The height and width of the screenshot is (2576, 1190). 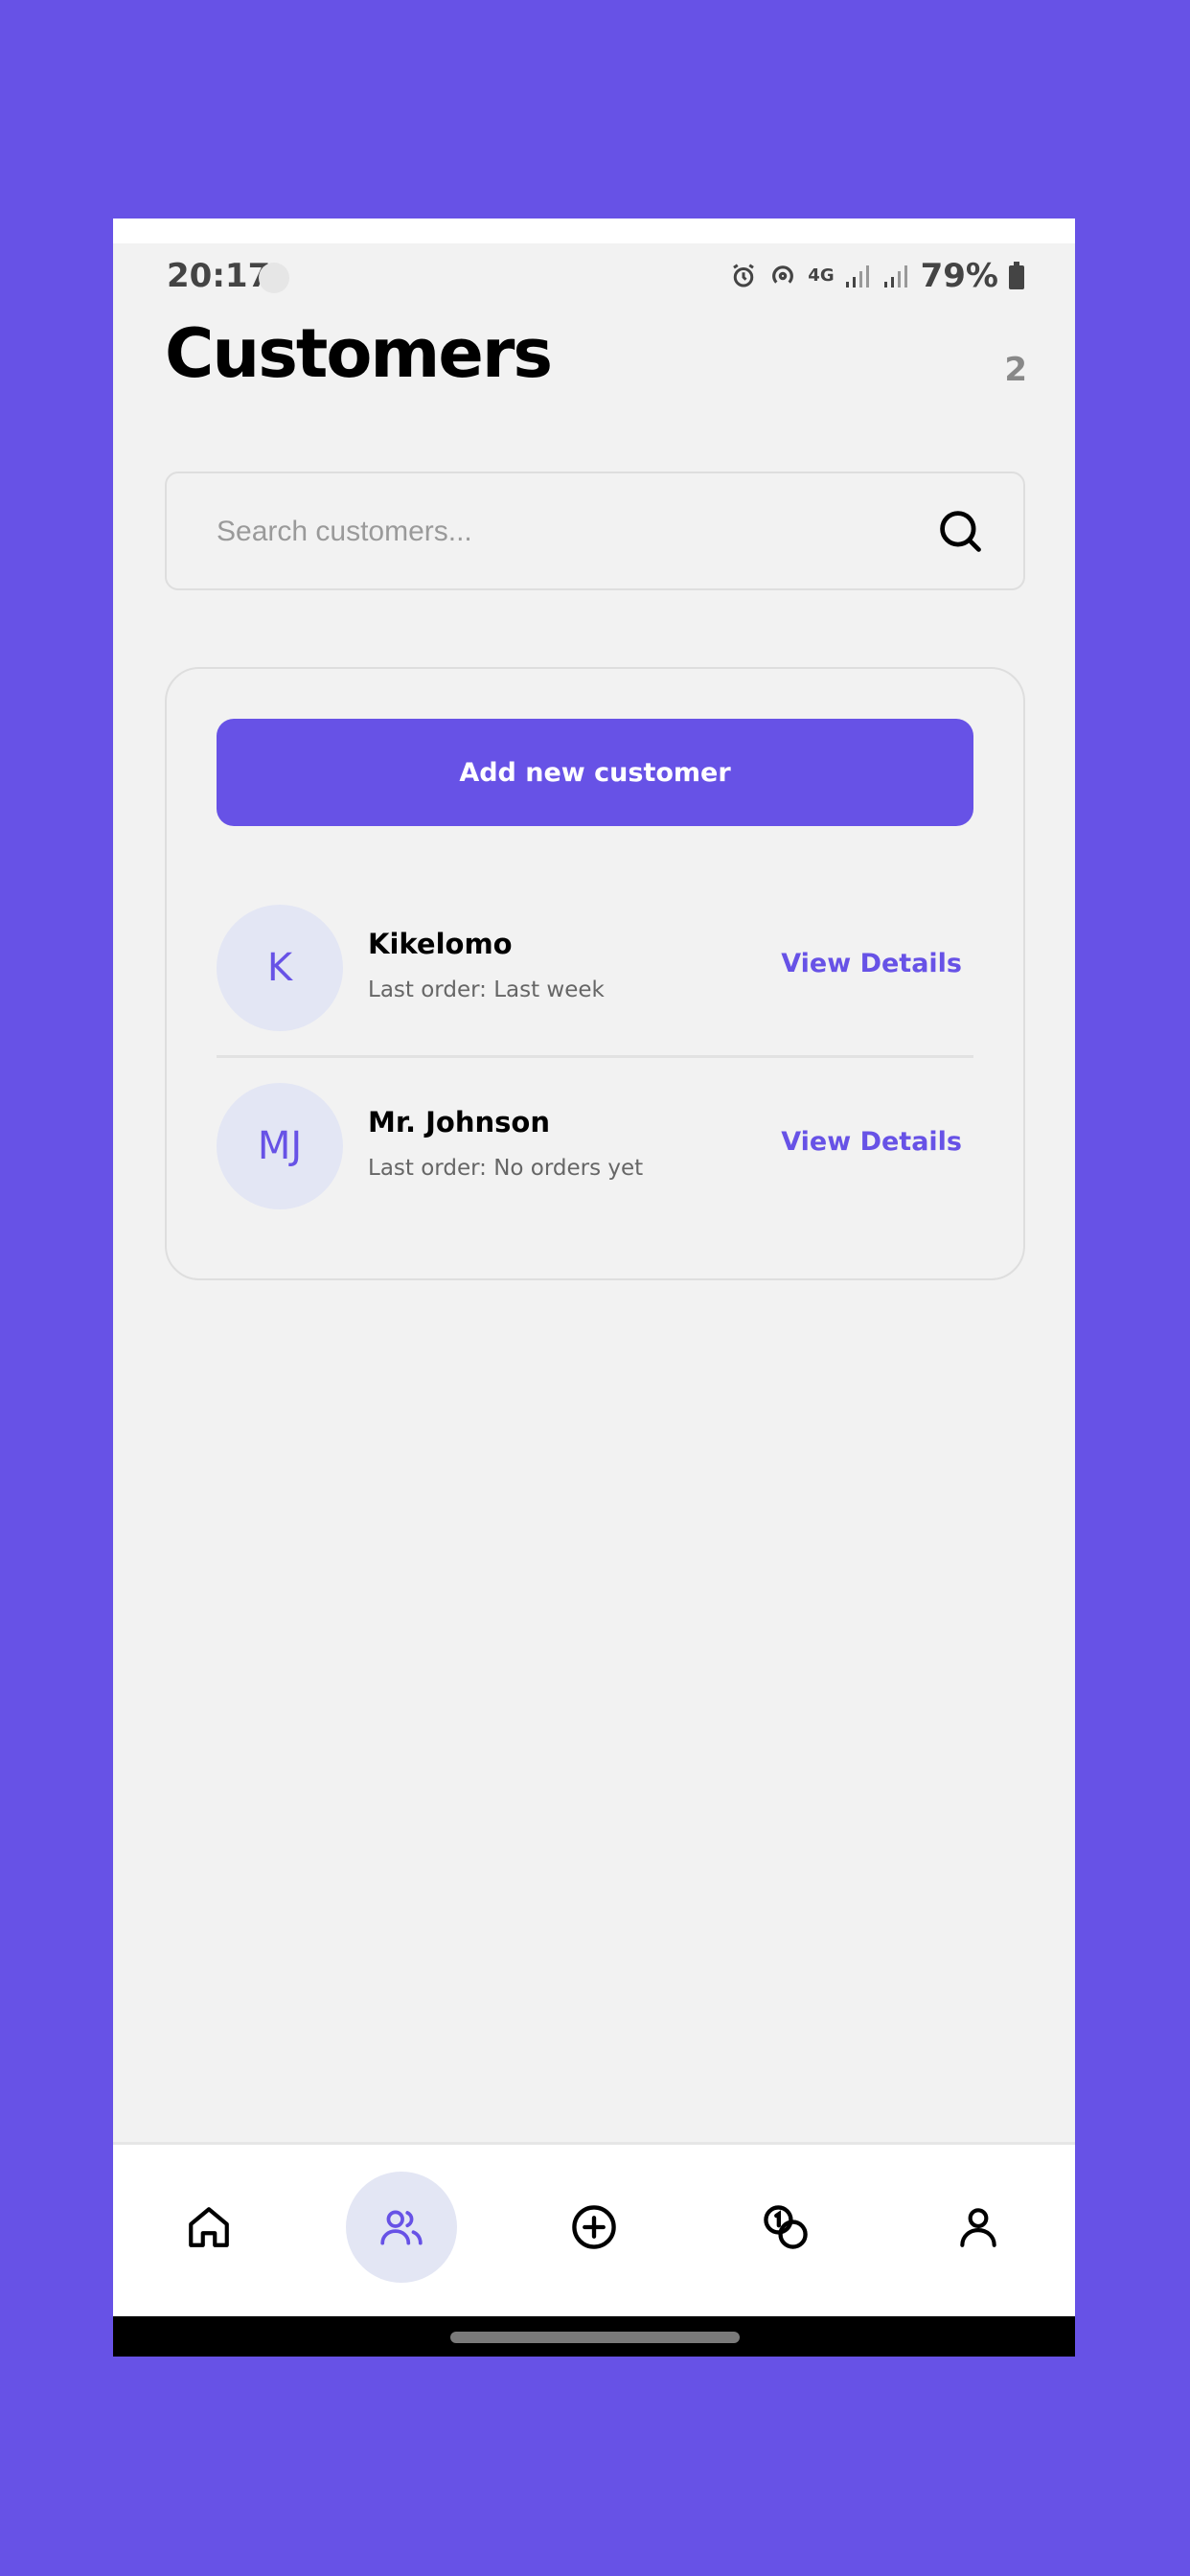 What do you see at coordinates (441, 944) in the screenshot?
I see `customer-name: Kikelomo` at bounding box center [441, 944].